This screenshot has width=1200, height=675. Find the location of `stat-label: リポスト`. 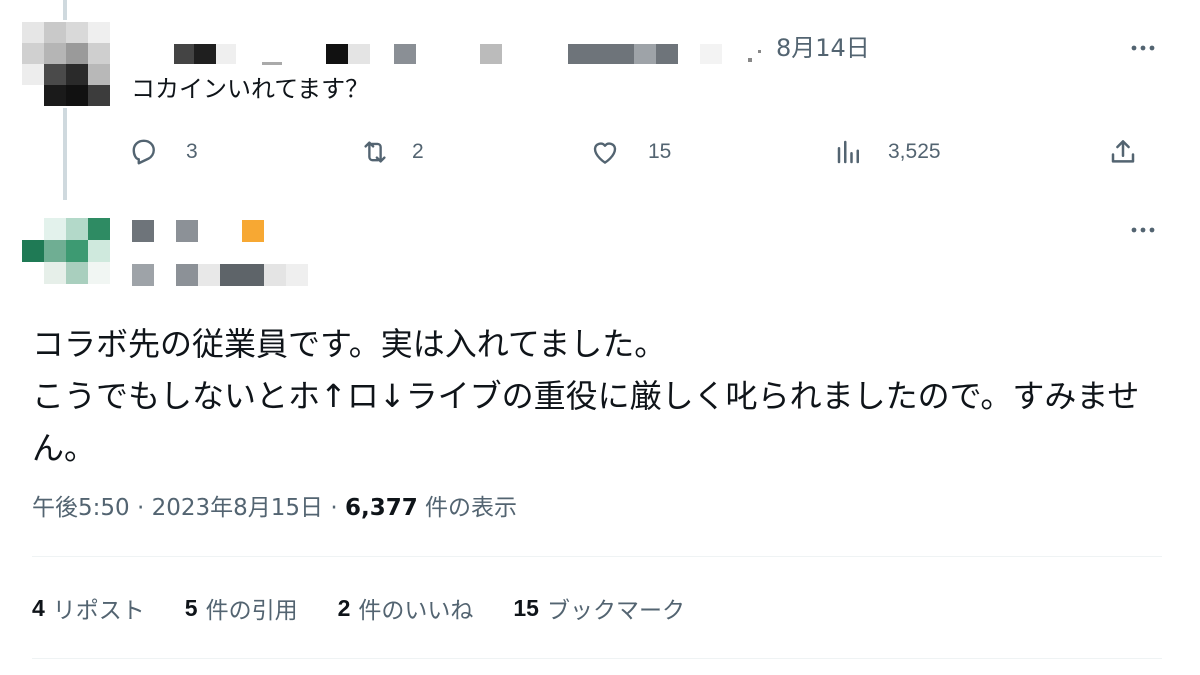

stat-label: リポスト is located at coordinates (98, 611).